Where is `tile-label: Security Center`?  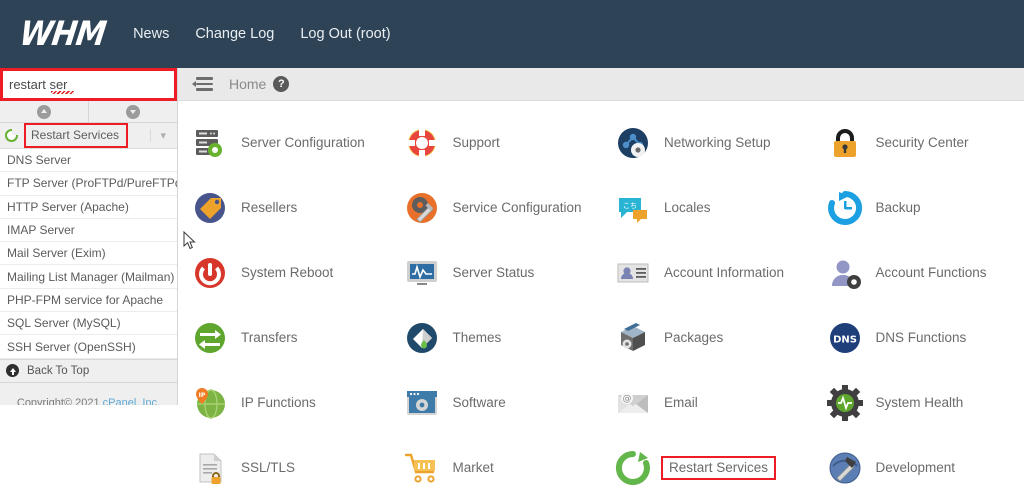
tile-label: Security Center is located at coordinates (922, 142).